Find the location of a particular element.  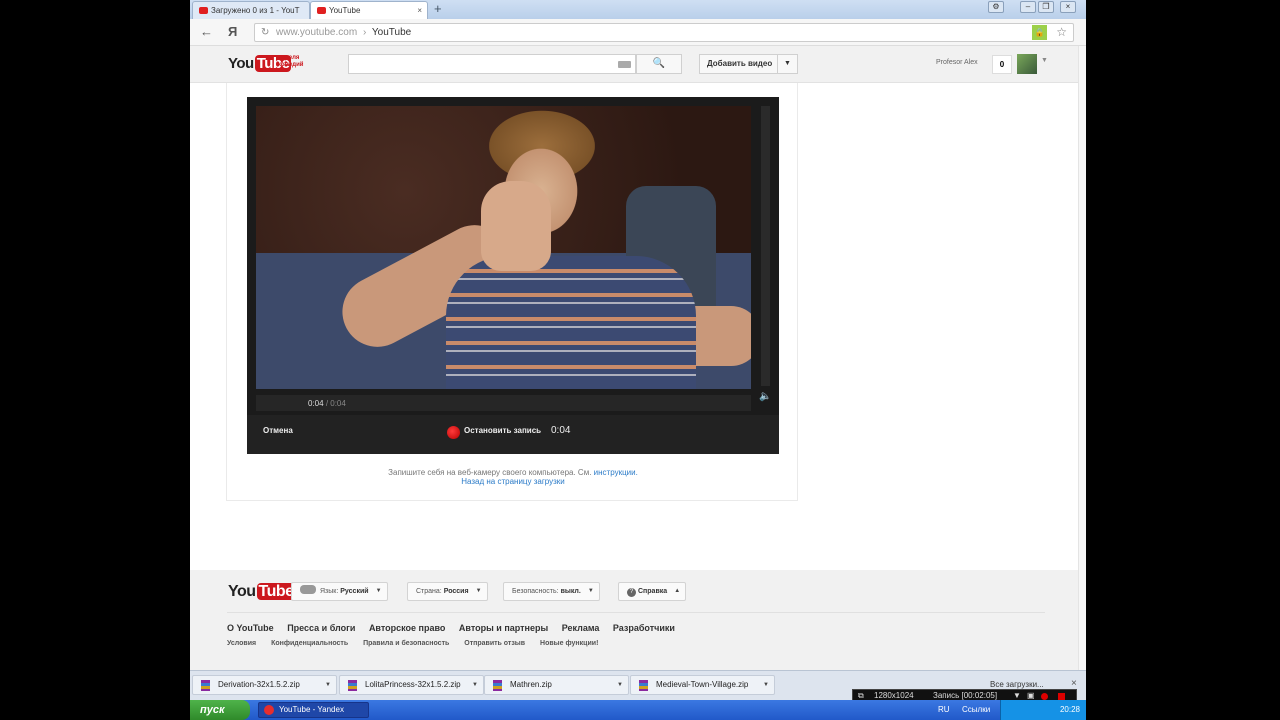

new-tab-button: + is located at coordinates (438, 9).